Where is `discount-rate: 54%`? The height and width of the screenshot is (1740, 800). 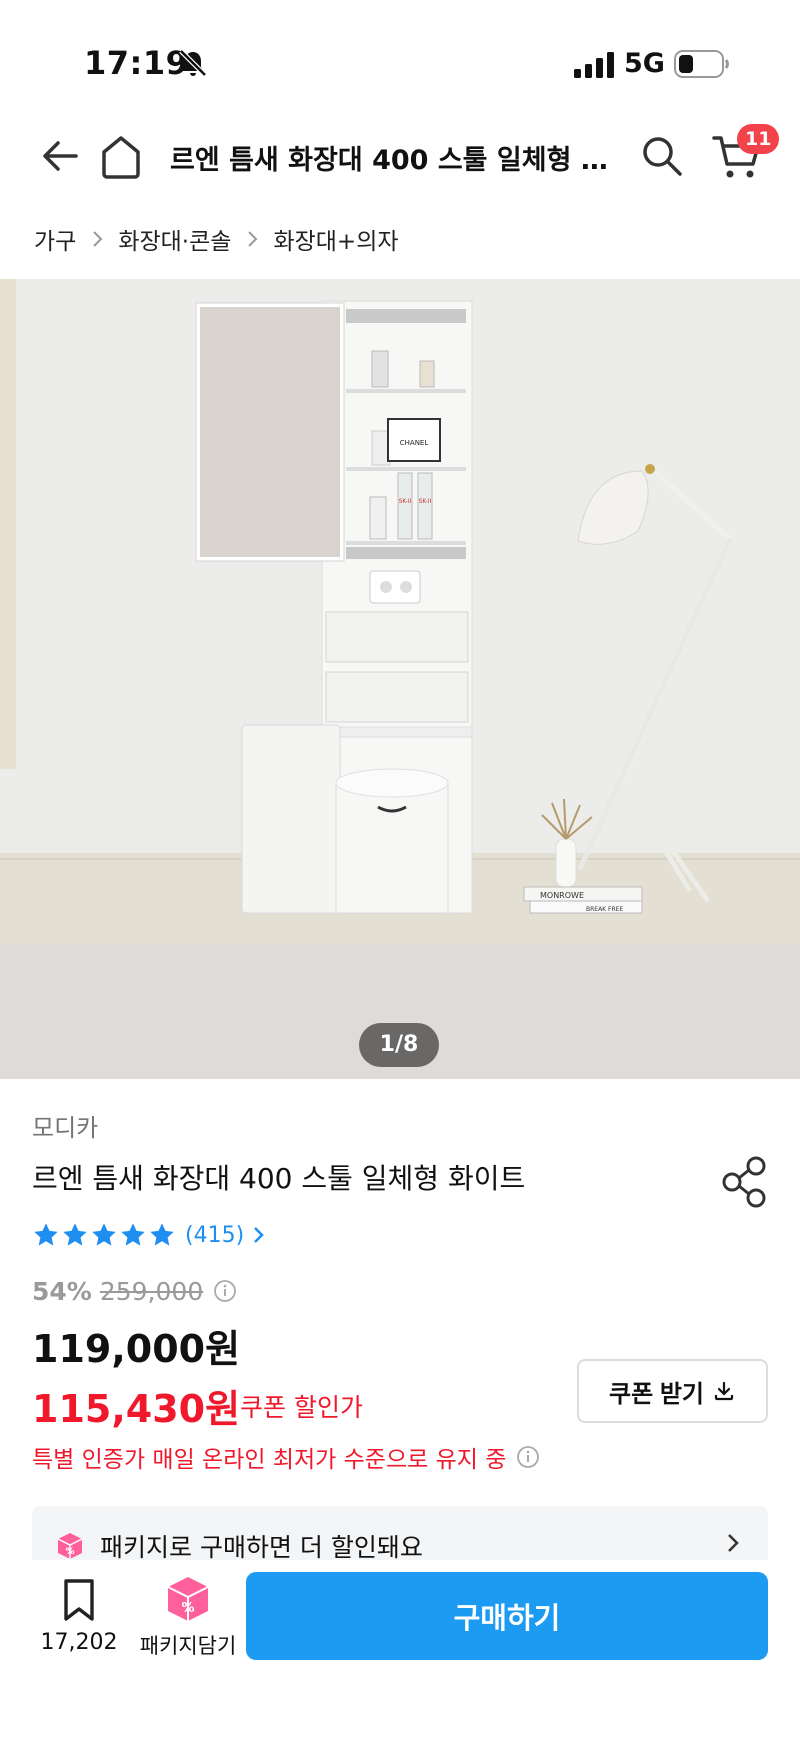
discount-rate: 54% is located at coordinates (62, 1291).